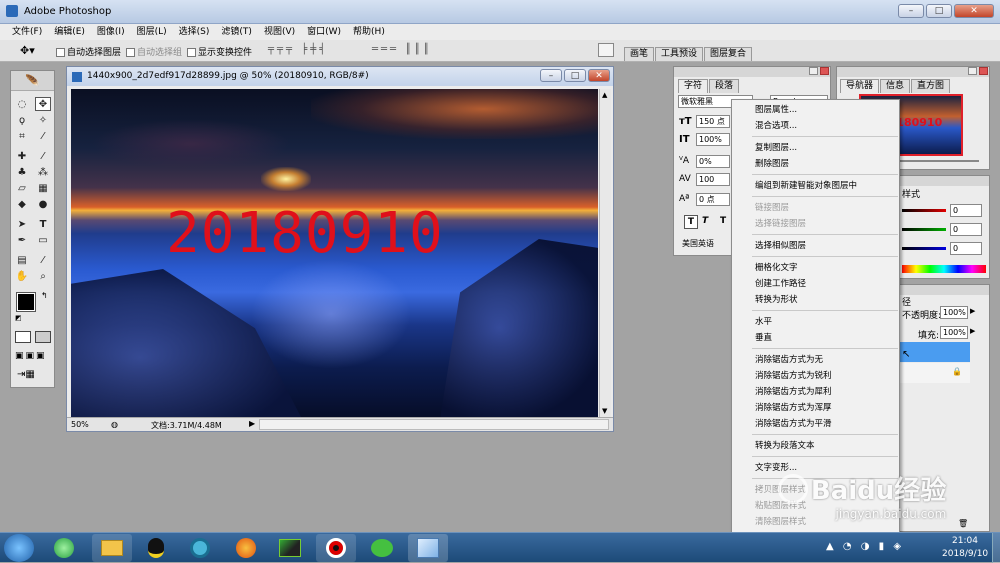  Describe the element at coordinates (22, 104) in the screenshot. I see `marquee-tool-icon: ◌` at that location.